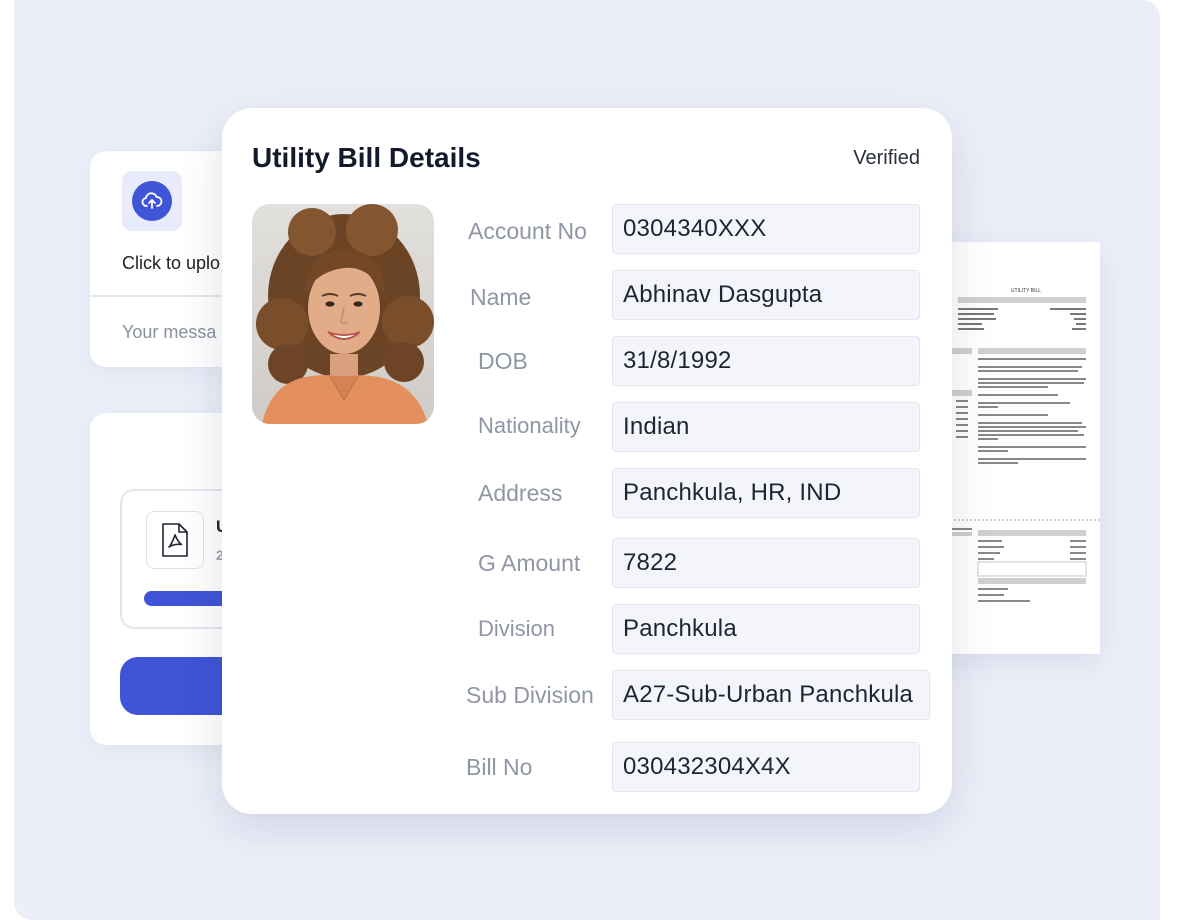 This screenshot has height=920, width=1190. I want to click on value-dob: 31/8/1992, so click(766, 361).